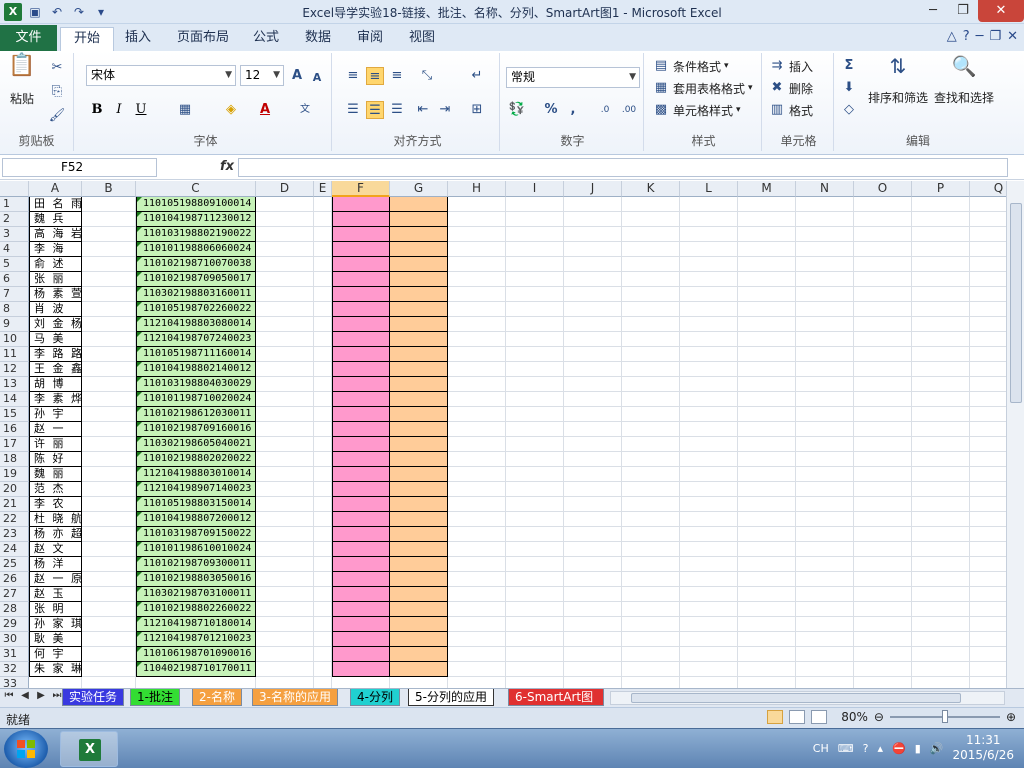  I want to click on cell-id-number: 110102198709160016, so click(196, 429).